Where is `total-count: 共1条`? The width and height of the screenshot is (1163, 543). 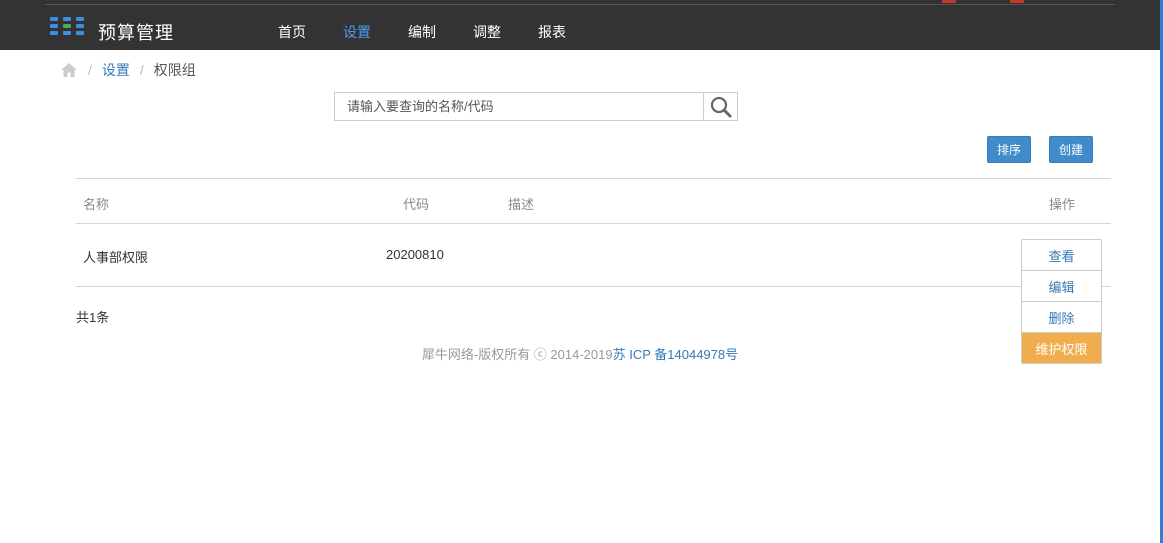 total-count: 共1条 is located at coordinates (93, 317).